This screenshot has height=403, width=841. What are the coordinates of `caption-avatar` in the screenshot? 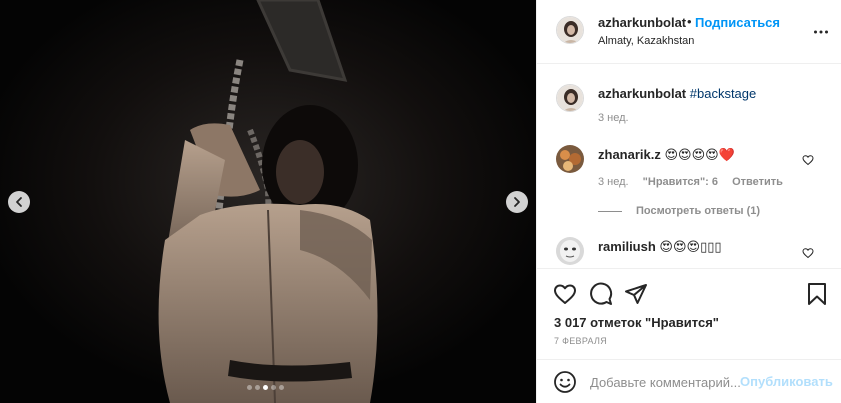 It's located at (570, 98).